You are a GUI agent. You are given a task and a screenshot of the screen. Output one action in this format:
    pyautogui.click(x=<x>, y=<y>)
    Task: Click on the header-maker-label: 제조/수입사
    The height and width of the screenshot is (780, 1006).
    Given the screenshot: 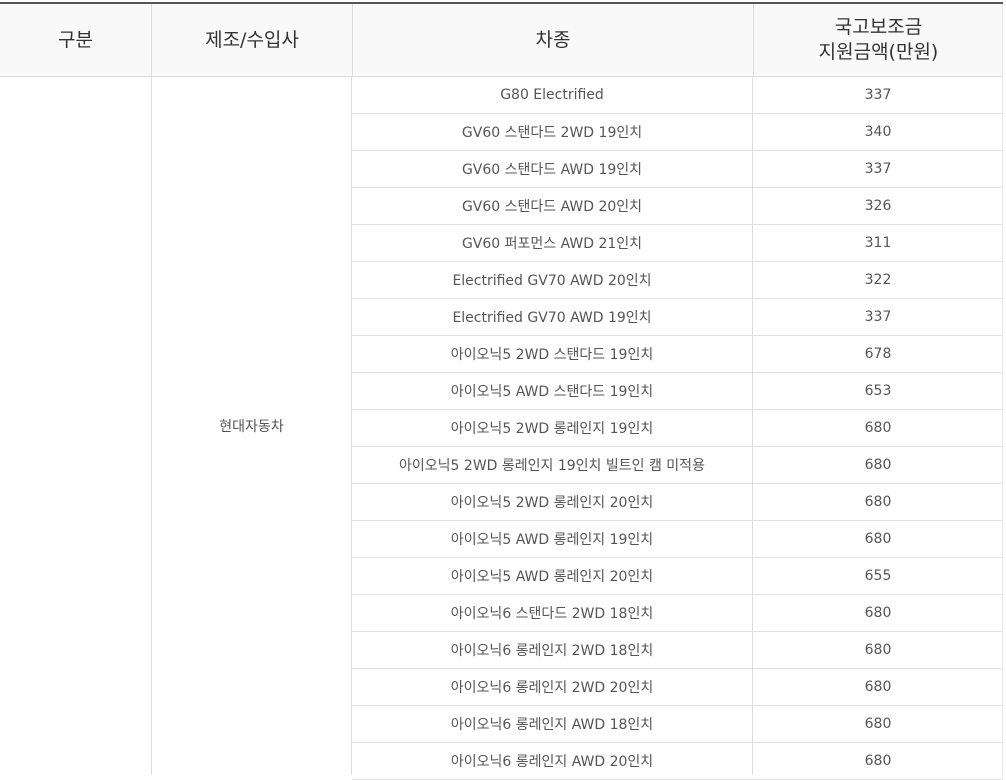 What is the action you would take?
    pyautogui.click(x=252, y=39)
    